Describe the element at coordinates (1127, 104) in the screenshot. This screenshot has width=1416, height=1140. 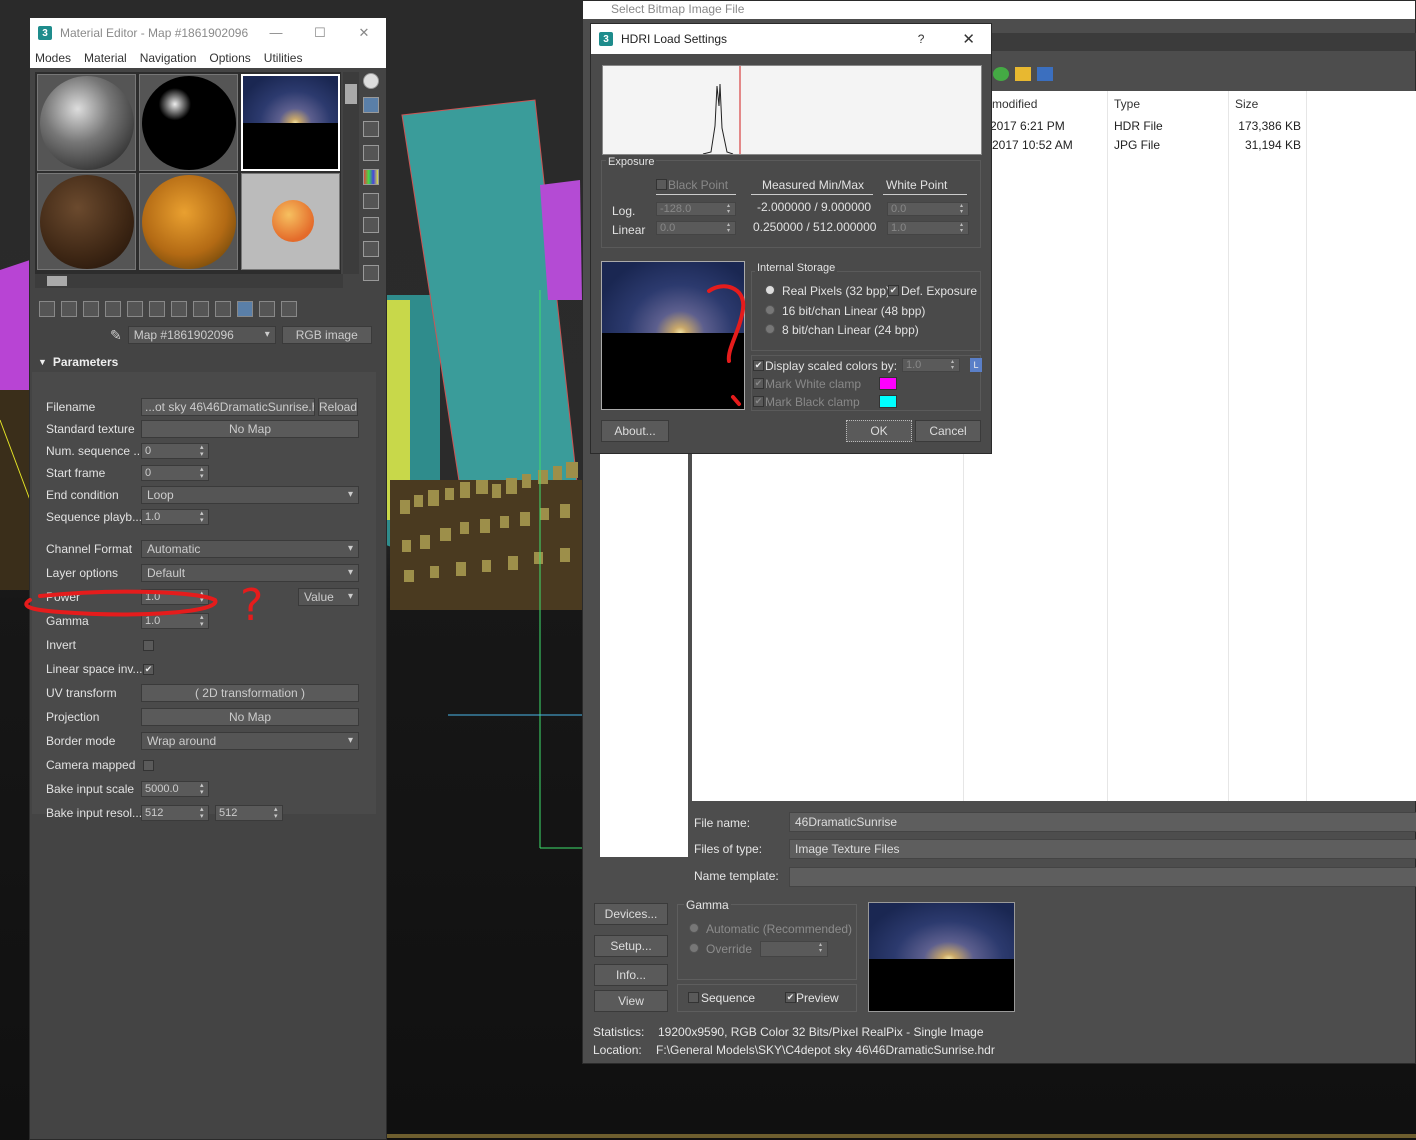
I see `col-type: Type` at that location.